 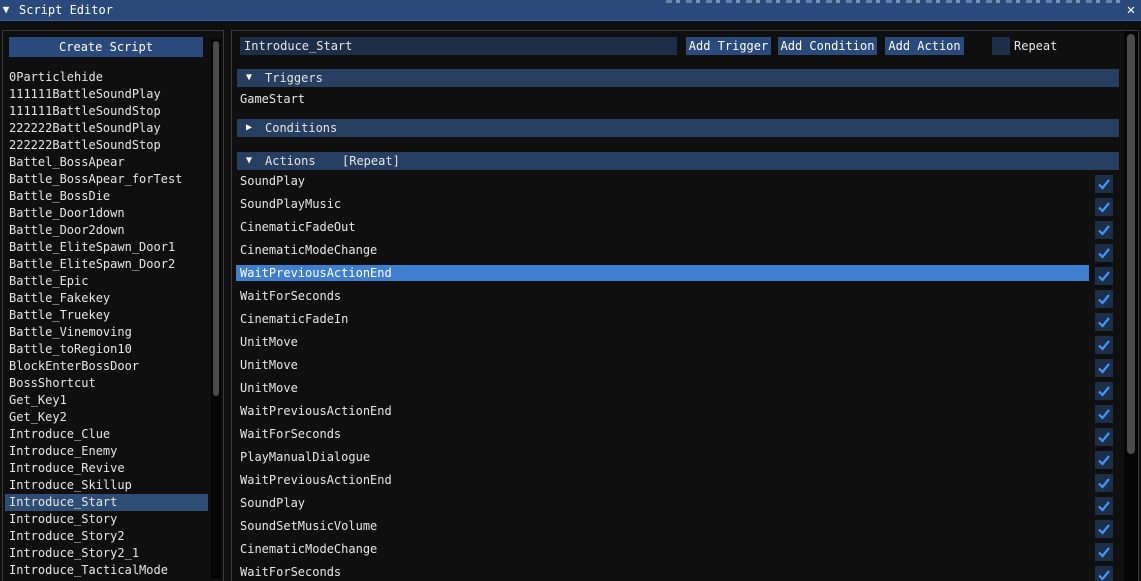 What do you see at coordinates (105, 213) in the screenshot?
I see `script-list-item: Battle_Door1down` at bounding box center [105, 213].